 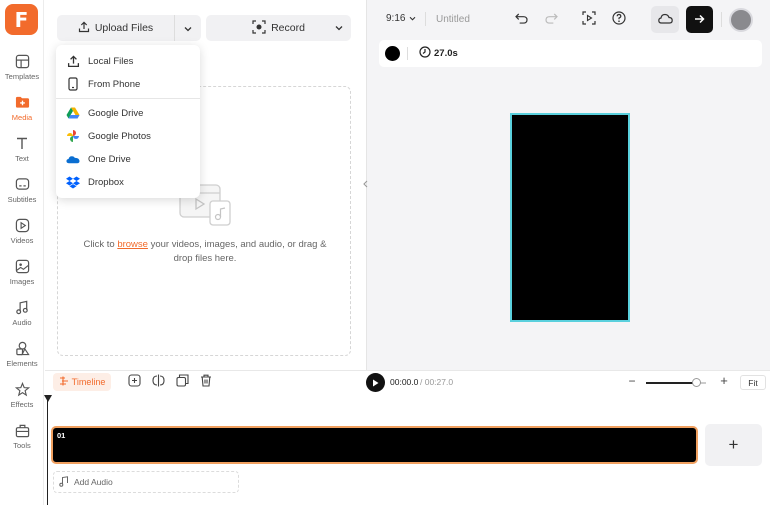 I want to click on menu-item-google-photos: Google Photos, so click(x=128, y=136).